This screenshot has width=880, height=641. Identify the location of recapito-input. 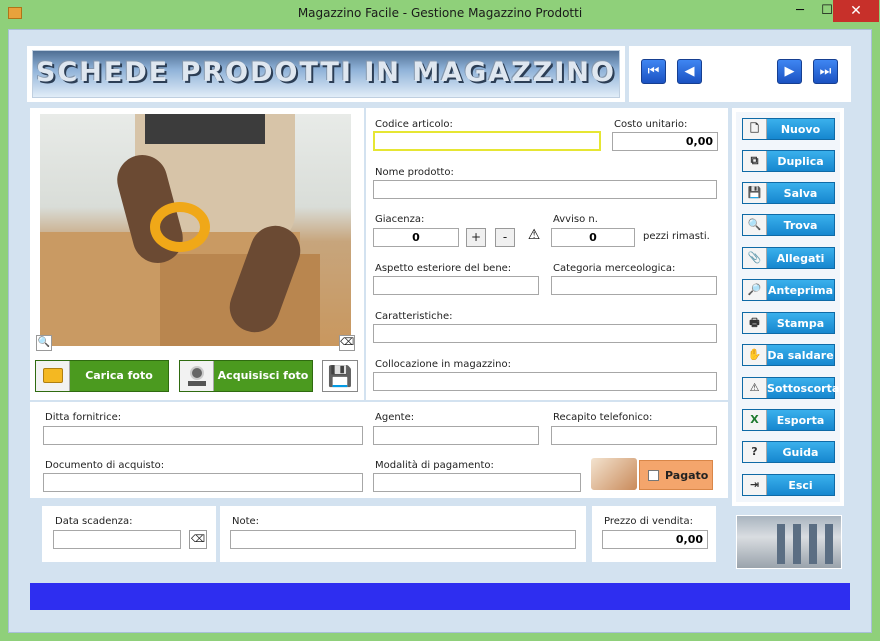
(634, 435).